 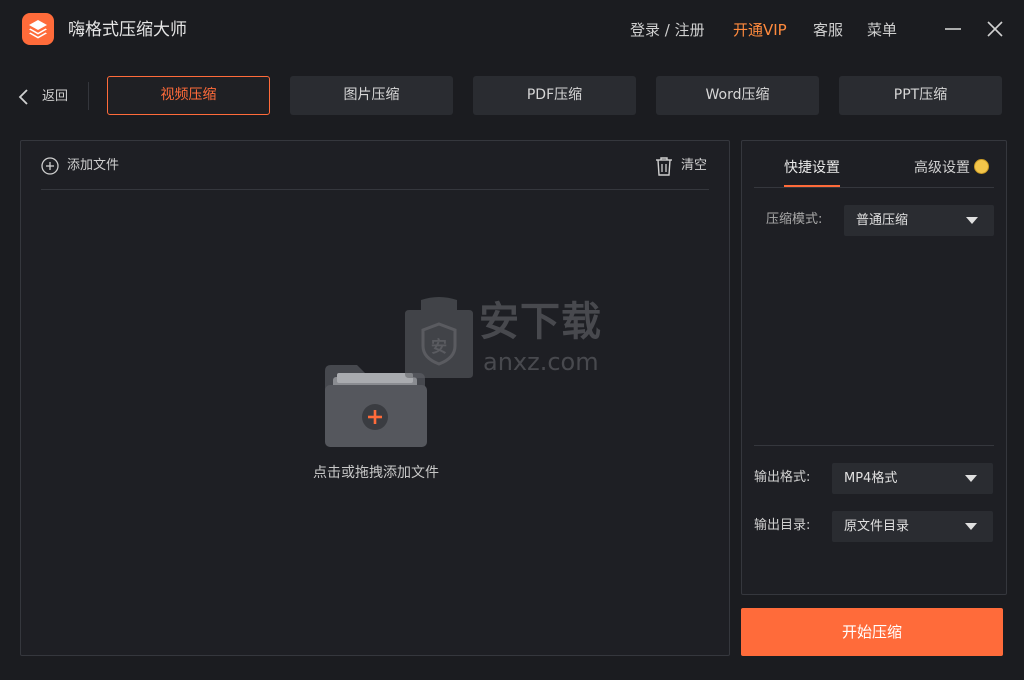 I want to click on compress-mode-value: 普通压缩, so click(x=882, y=220).